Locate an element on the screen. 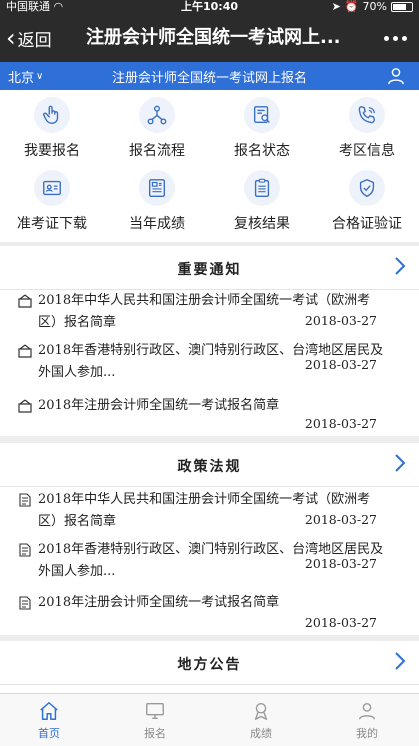 This screenshot has height=746, width=419. grid-item-admission-ticket: 准考证下载 is located at coordinates (52, 201).